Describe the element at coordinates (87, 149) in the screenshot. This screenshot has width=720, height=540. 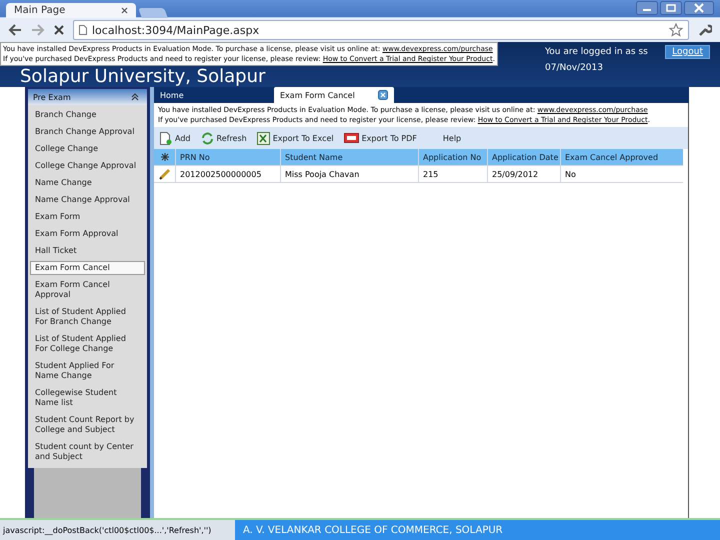
I see `sidebar-item: College Change` at that location.